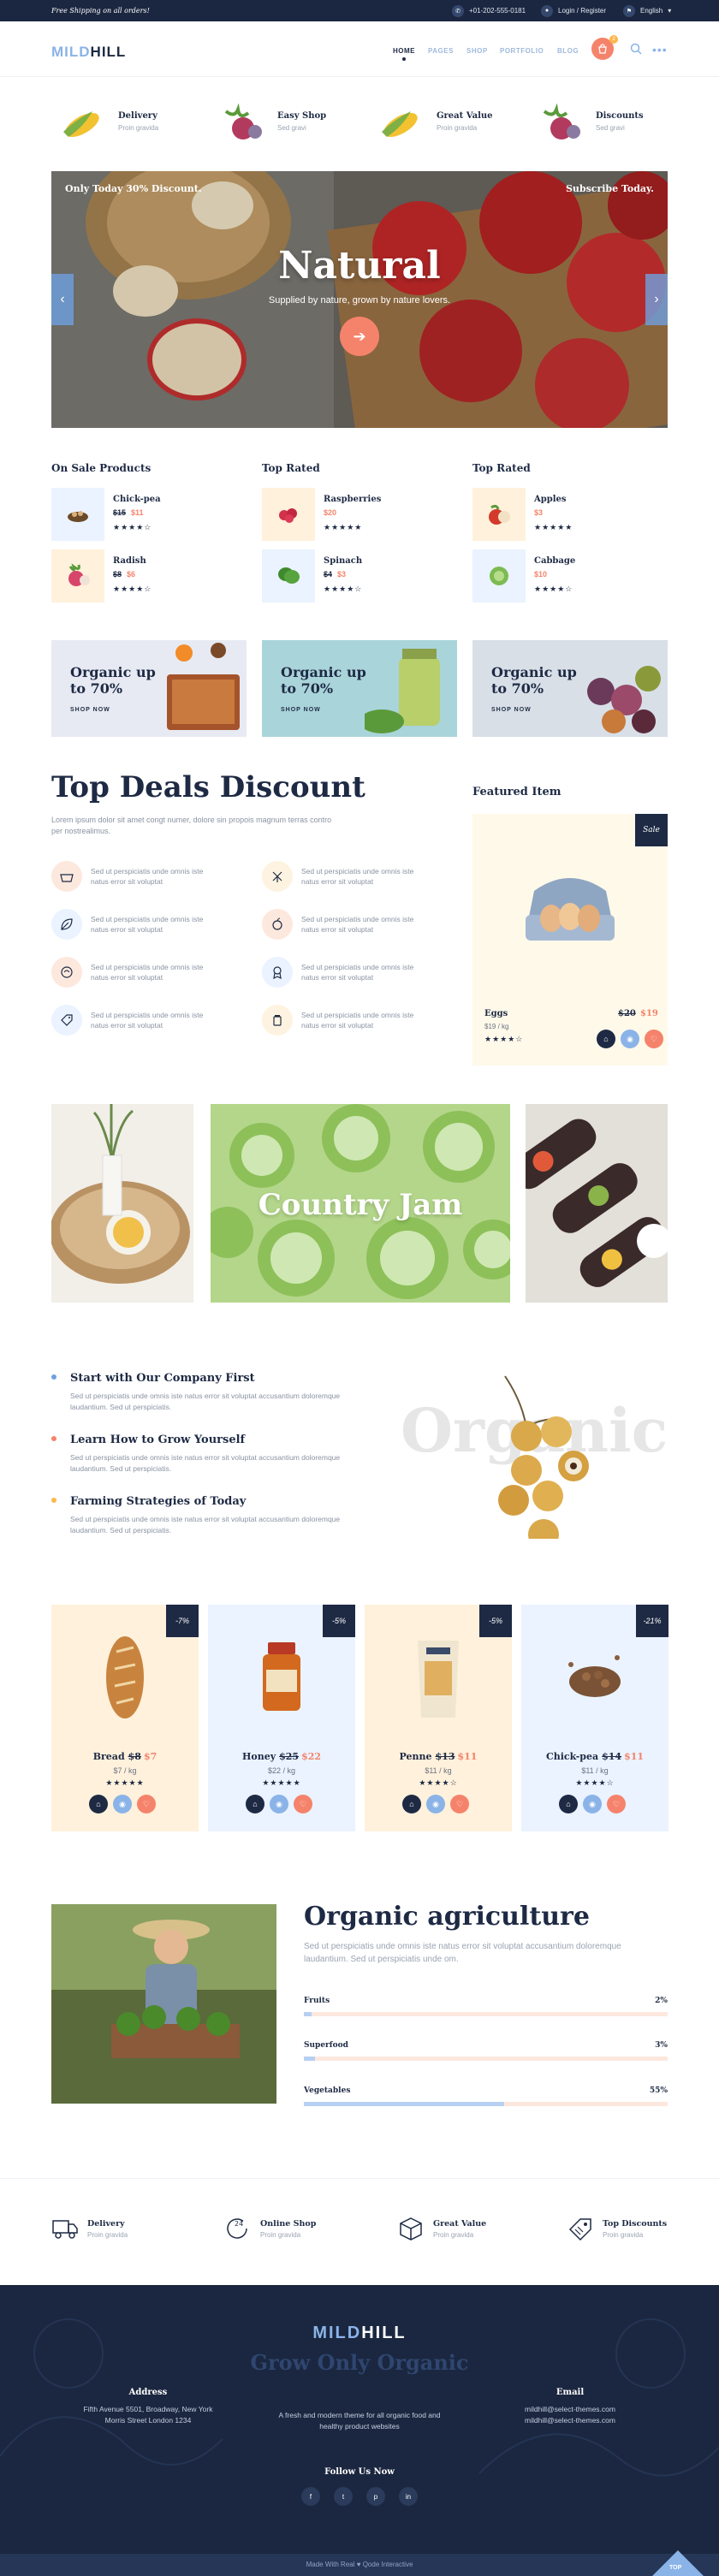 The image size is (719, 2576). What do you see at coordinates (441, 51) in the screenshot?
I see `nav-pages: PAGES` at bounding box center [441, 51].